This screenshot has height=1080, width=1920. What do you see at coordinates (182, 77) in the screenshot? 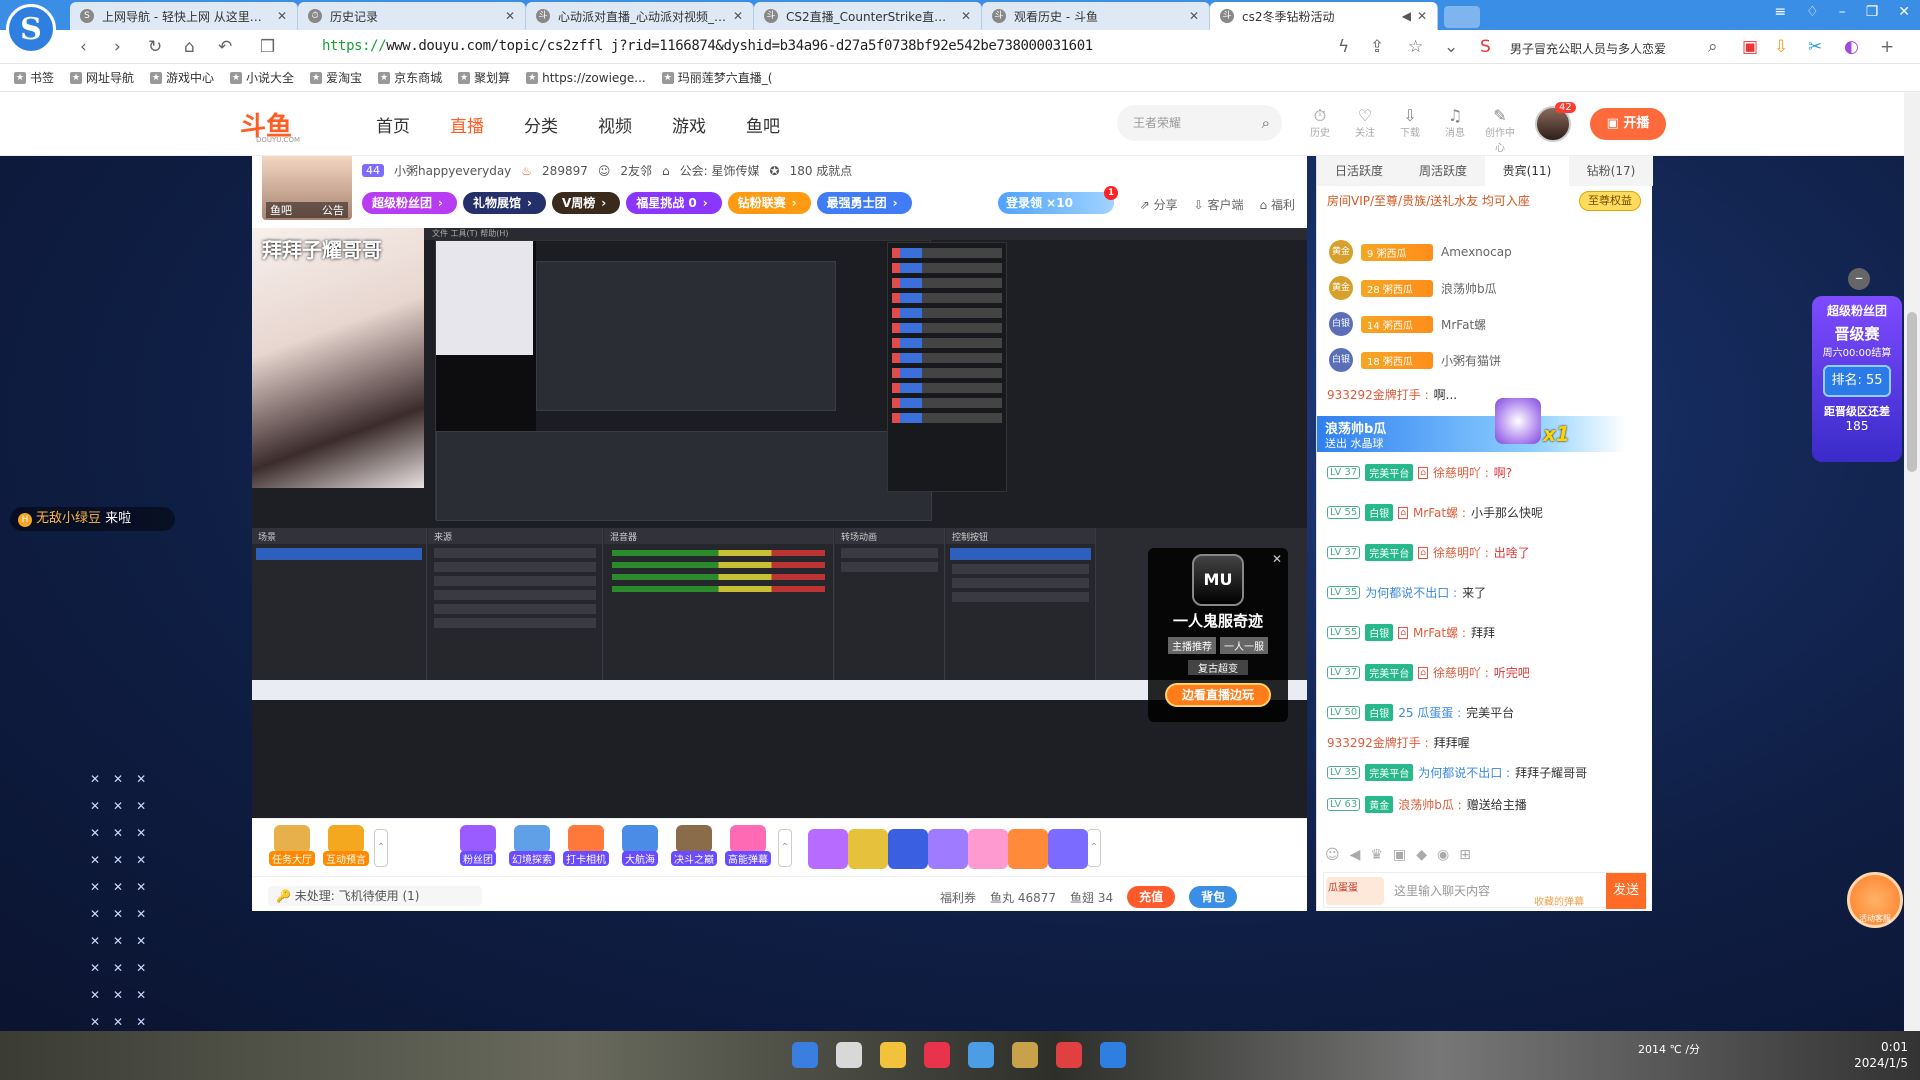
I see `bookmark-item: ★ 游戏中心` at bounding box center [182, 77].